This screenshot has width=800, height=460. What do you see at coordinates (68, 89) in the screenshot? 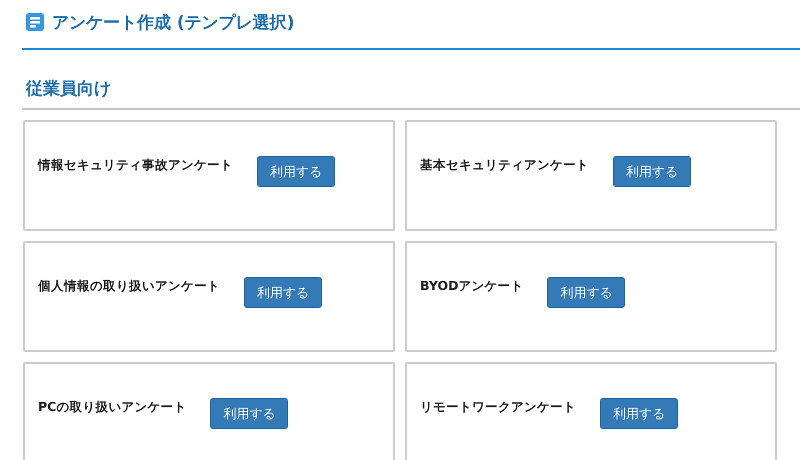
I see `section-title: 従業員向け` at bounding box center [68, 89].